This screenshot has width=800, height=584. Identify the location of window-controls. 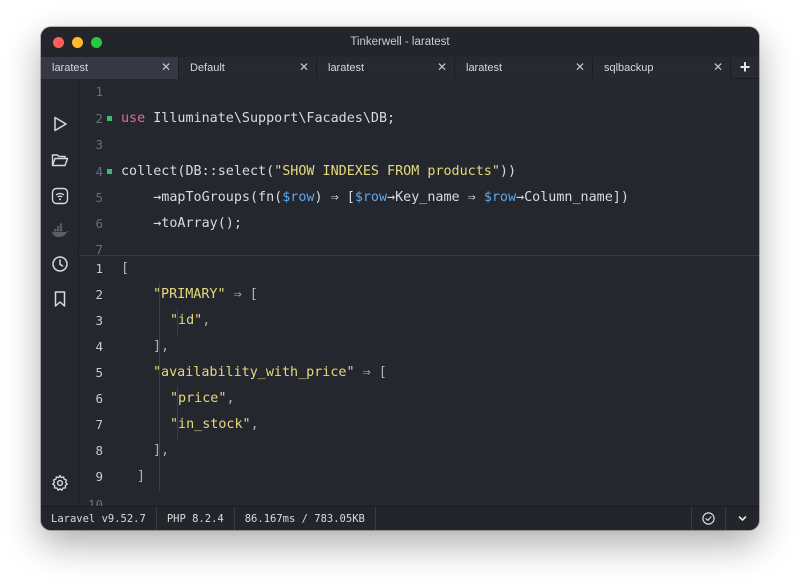
(77, 42).